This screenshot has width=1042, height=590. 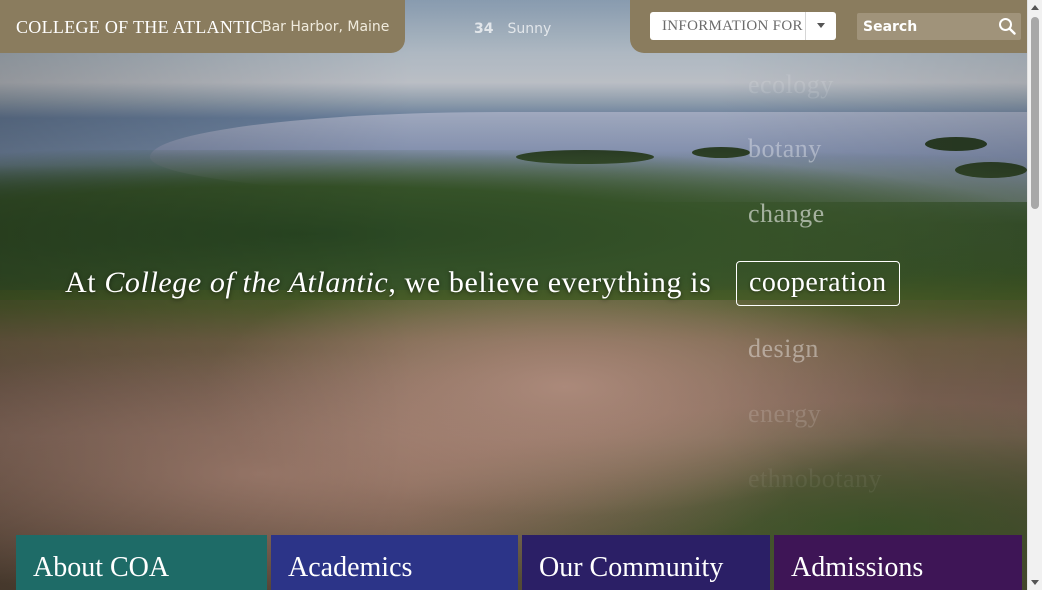 What do you see at coordinates (101, 567) in the screenshot?
I see `nav-tile-label: About COA` at bounding box center [101, 567].